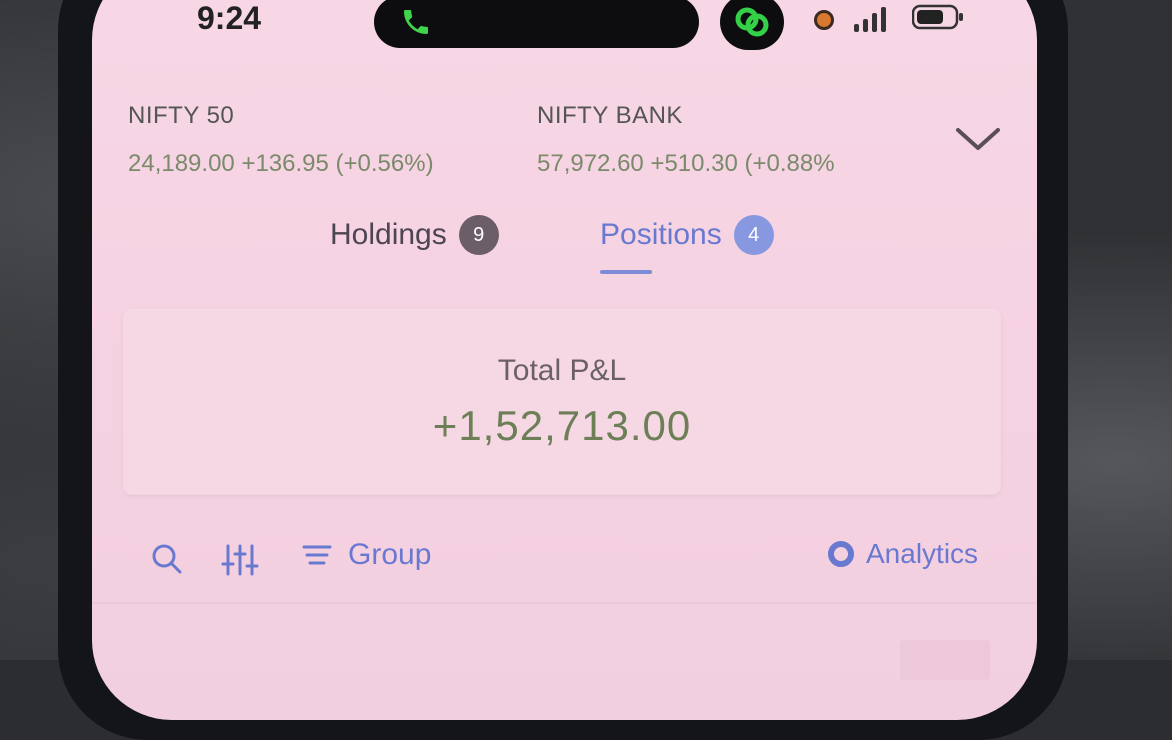  I want to click on holdings-count-badge: 9, so click(478, 235).